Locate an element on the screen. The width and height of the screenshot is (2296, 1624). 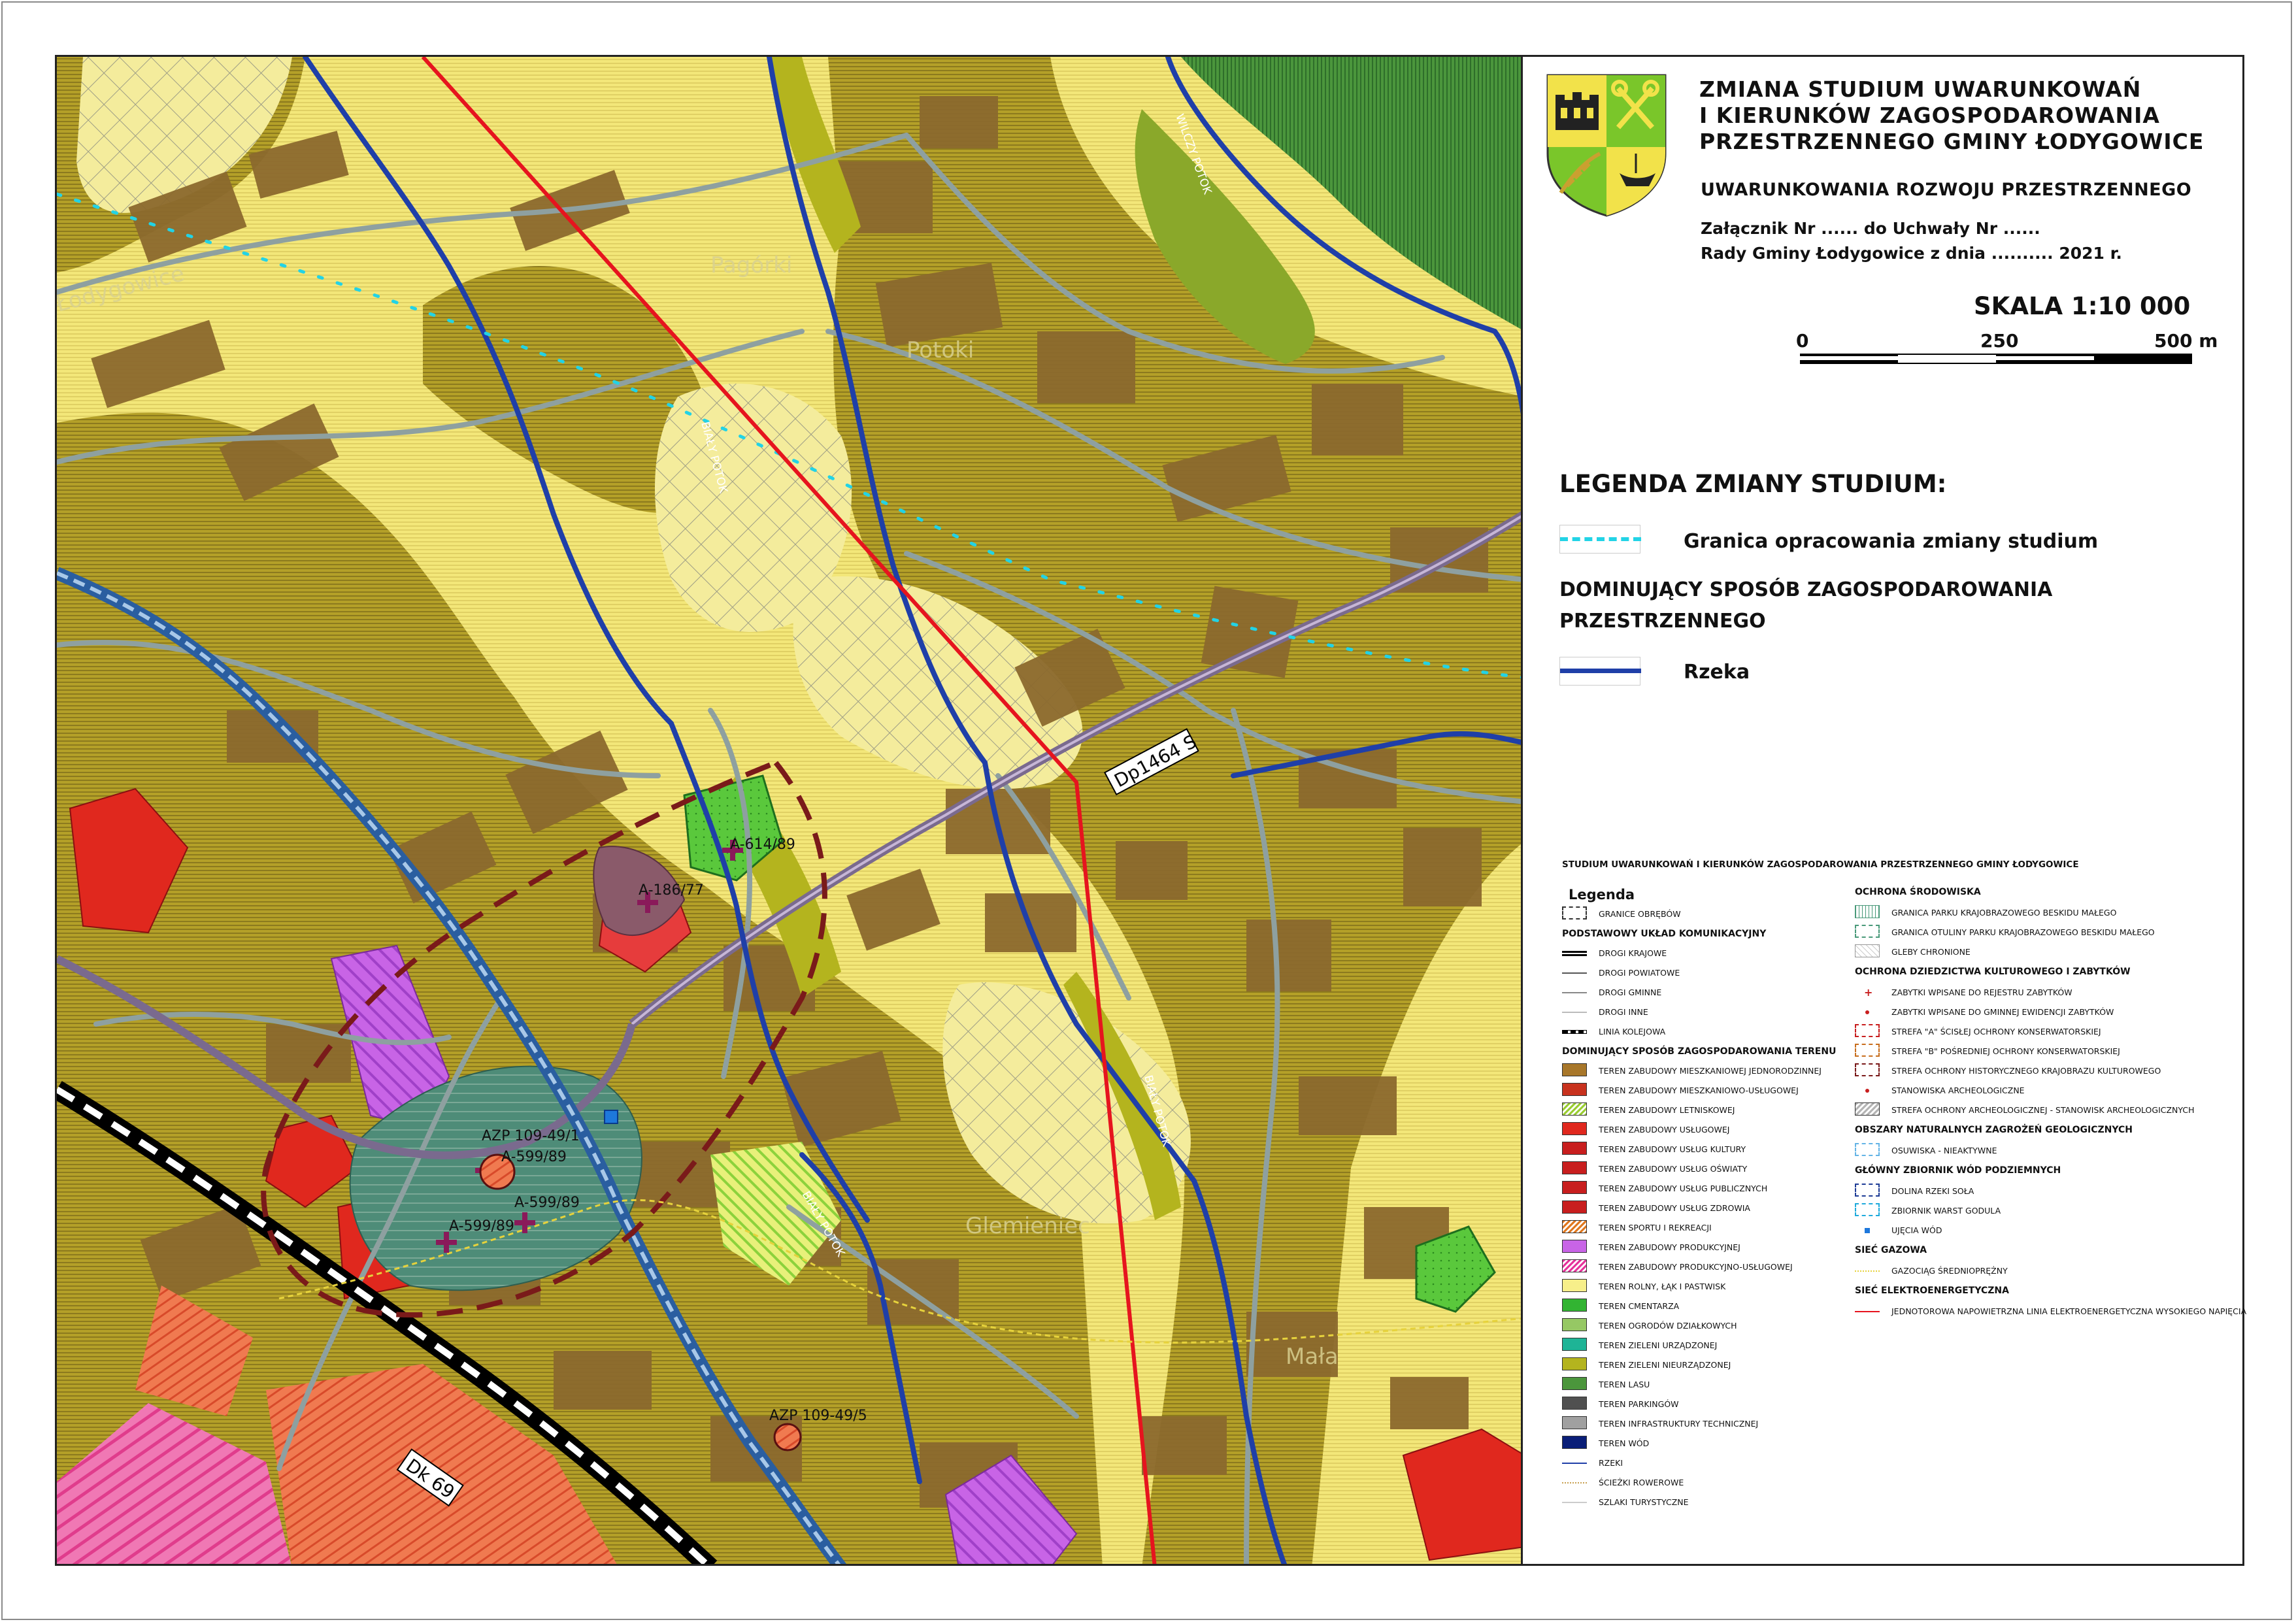
river-label: Rzeka is located at coordinates (1717, 672).